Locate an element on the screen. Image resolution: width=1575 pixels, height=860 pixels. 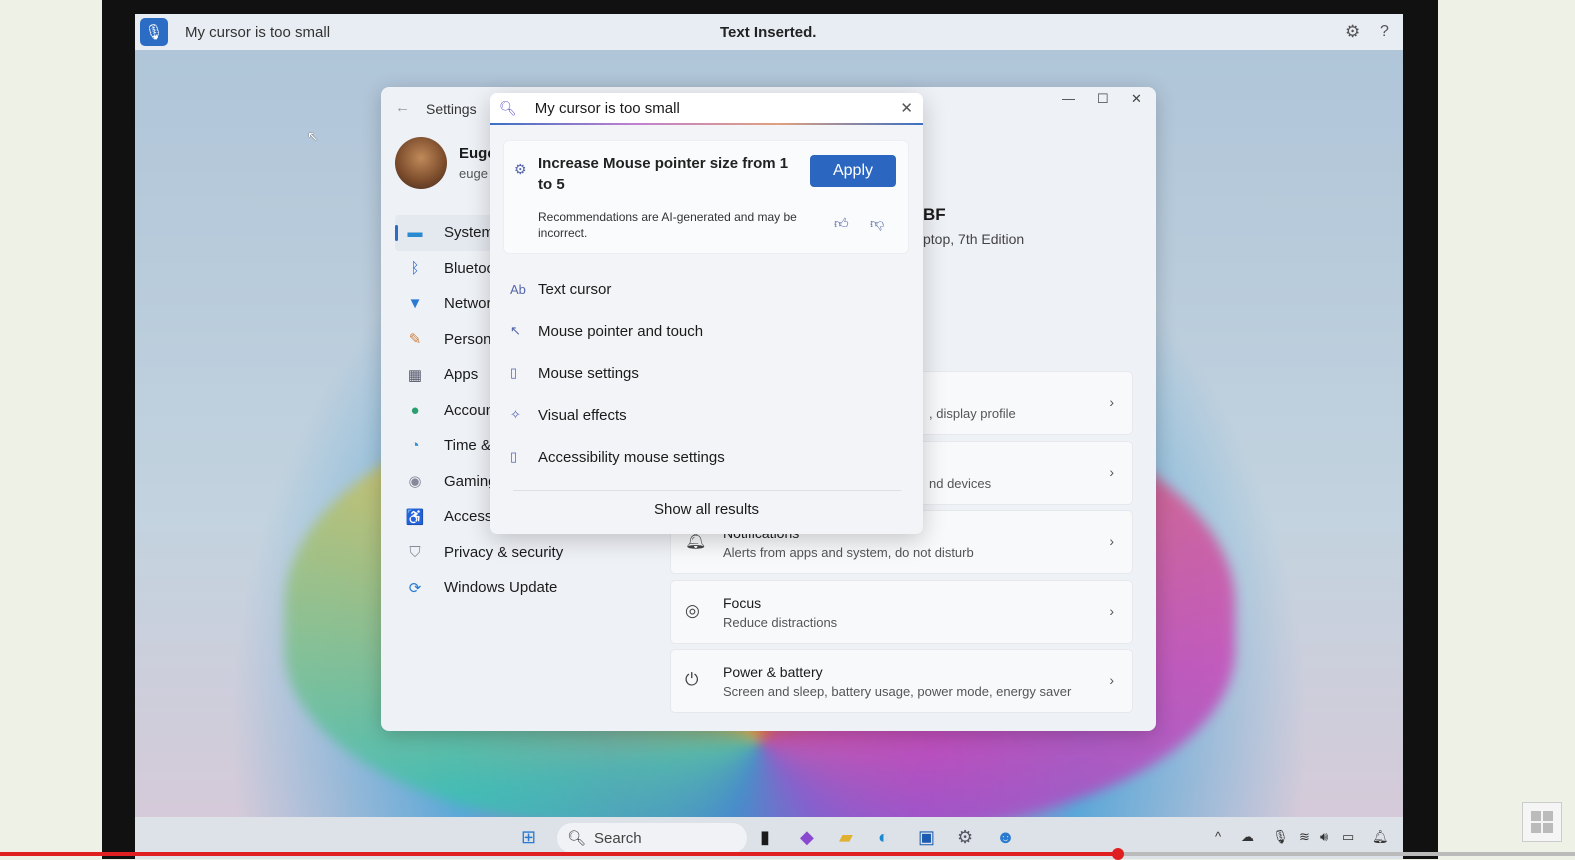
divider is located at coordinates (707, 490).